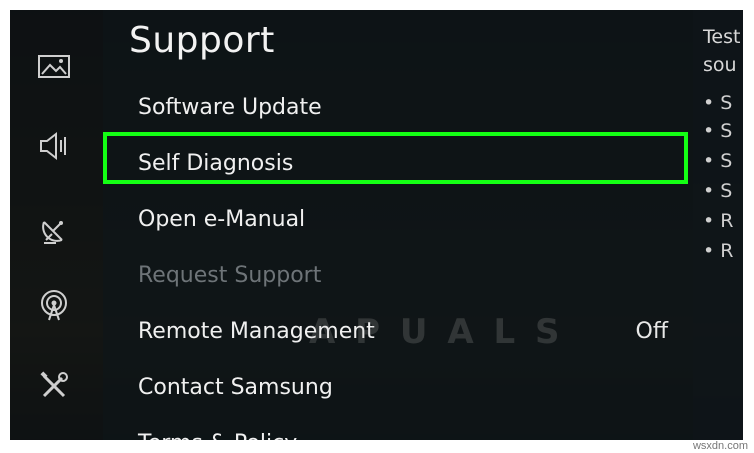 This screenshot has height=453, width=754. I want to click on menu-item-label: Contact Samsung, so click(235, 387).